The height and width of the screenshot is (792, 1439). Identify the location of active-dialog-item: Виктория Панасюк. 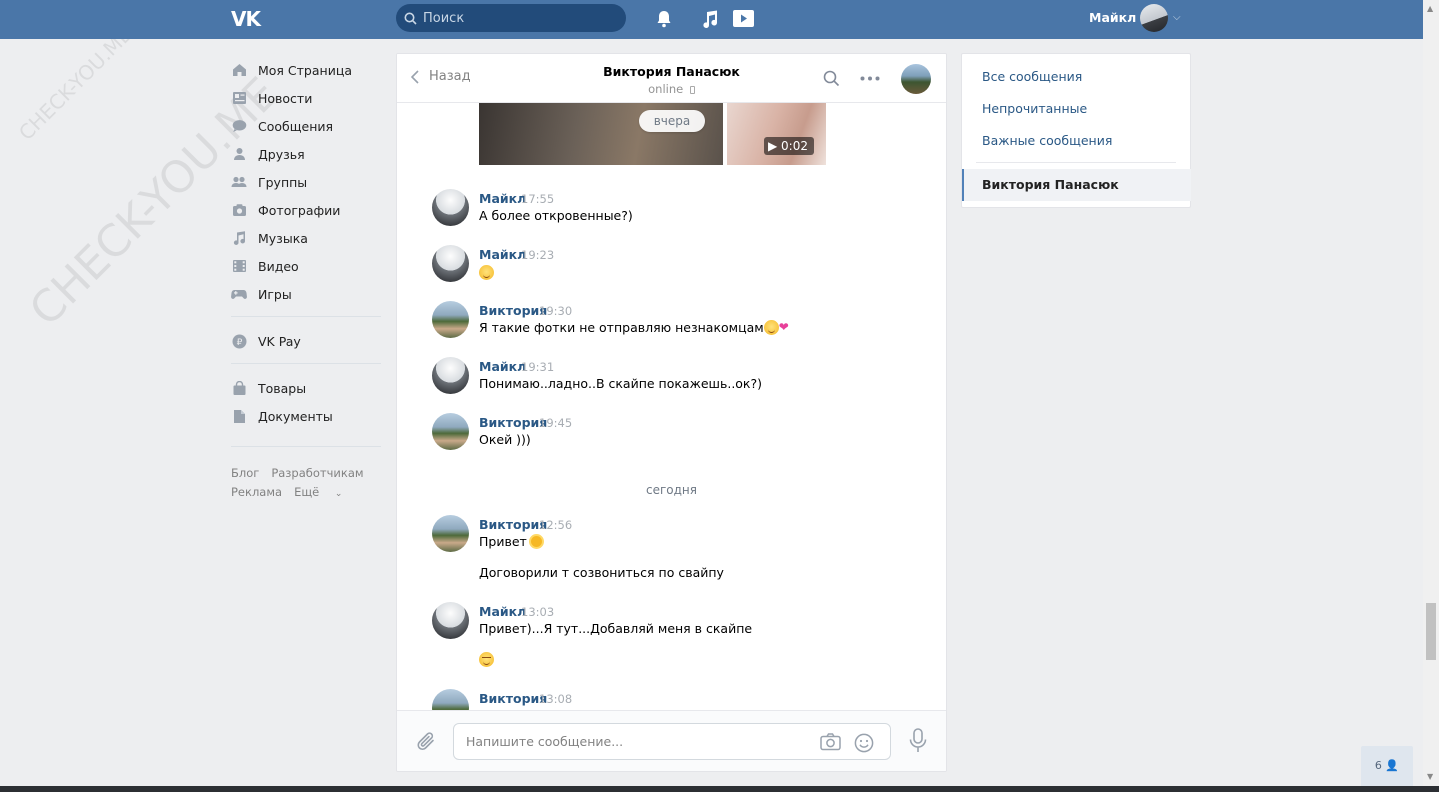
(1076, 185).